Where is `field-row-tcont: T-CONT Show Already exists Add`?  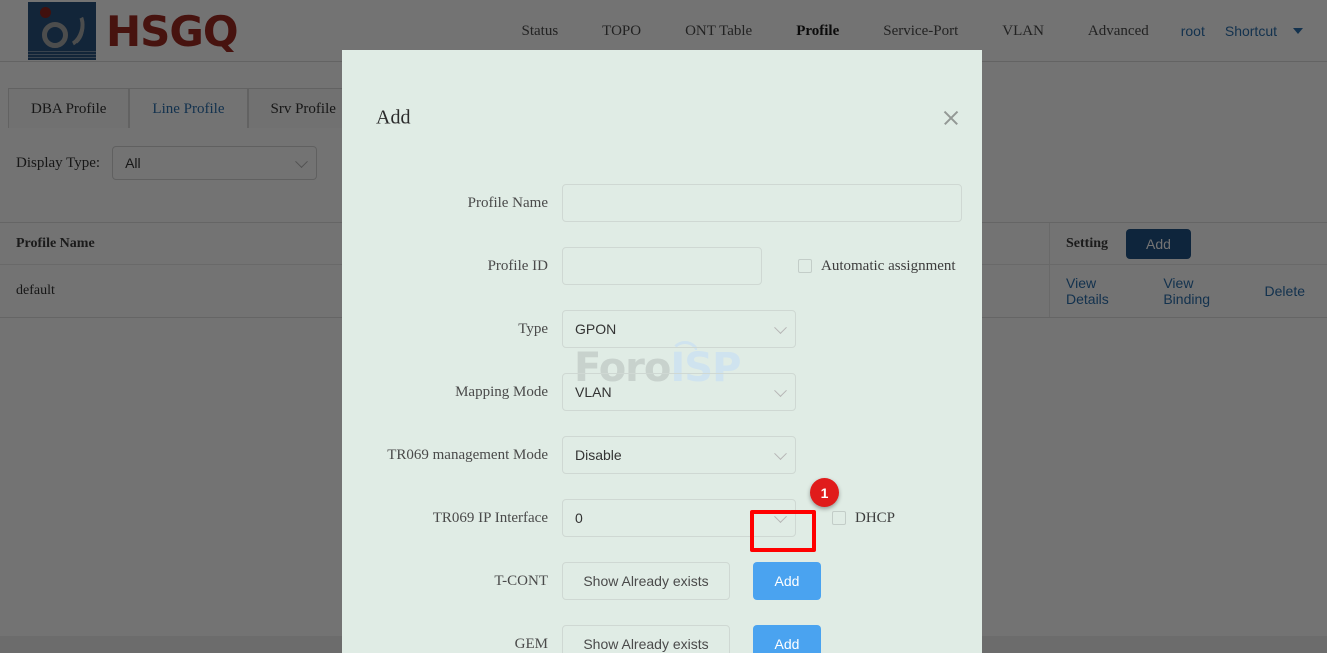
field-row-tcont: T-CONT Show Already exists Add is located at coordinates (662, 581).